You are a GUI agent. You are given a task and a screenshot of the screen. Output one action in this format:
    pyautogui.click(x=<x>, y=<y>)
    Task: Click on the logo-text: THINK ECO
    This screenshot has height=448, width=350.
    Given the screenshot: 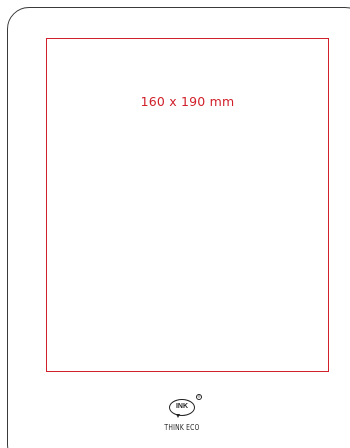 What is the action you would take?
    pyautogui.click(x=182, y=427)
    